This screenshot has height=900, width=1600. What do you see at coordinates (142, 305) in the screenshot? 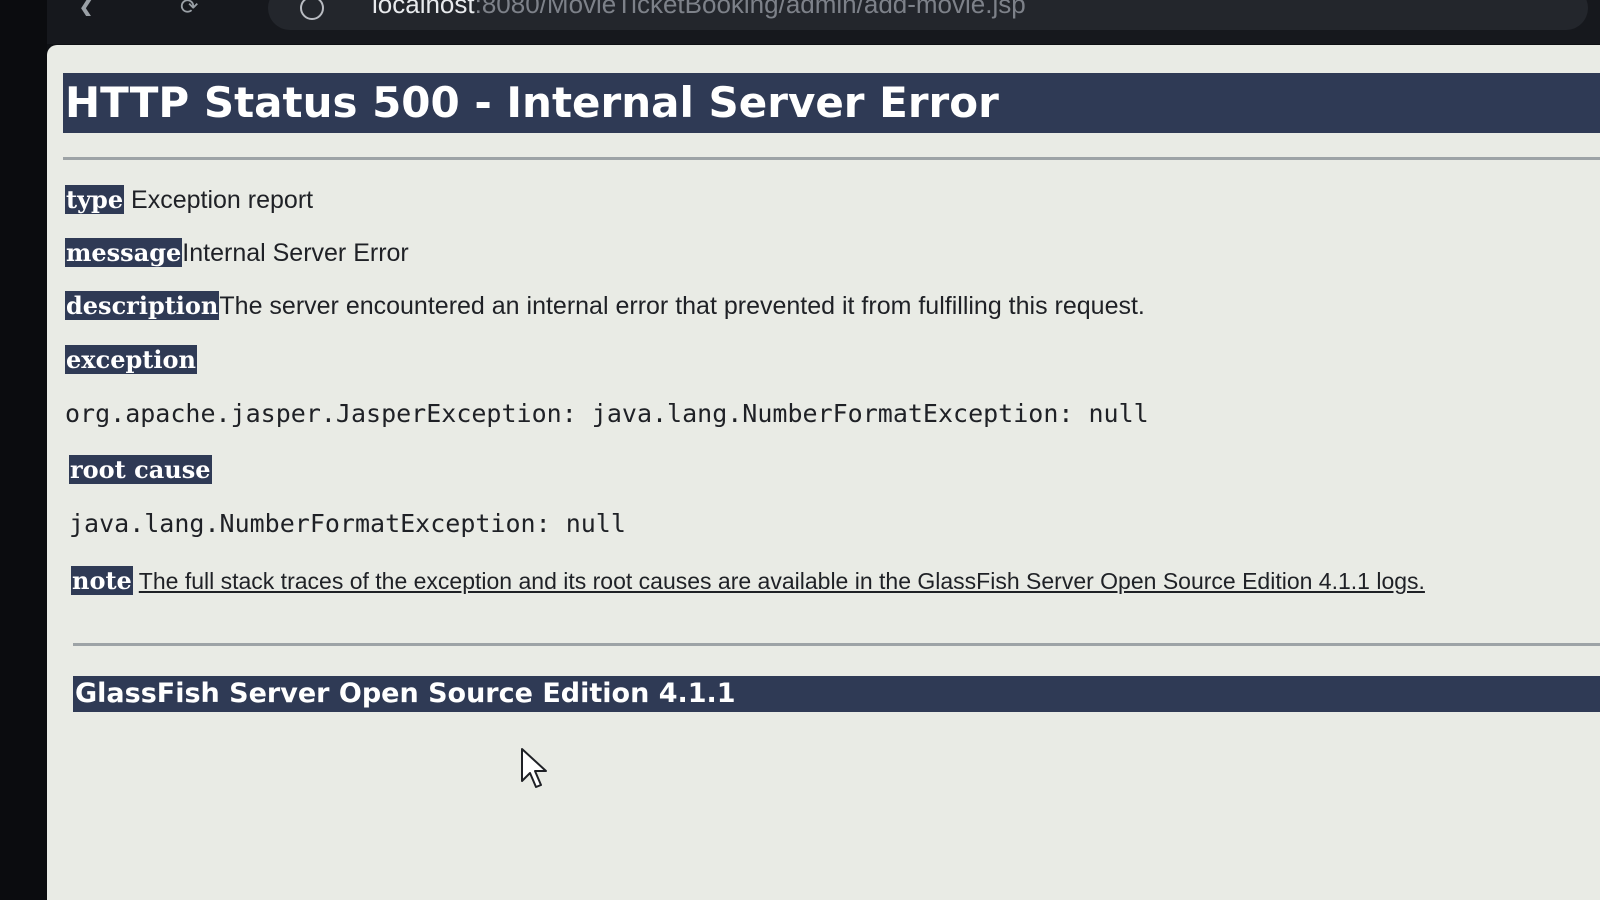
I see `description-label: description` at bounding box center [142, 305].